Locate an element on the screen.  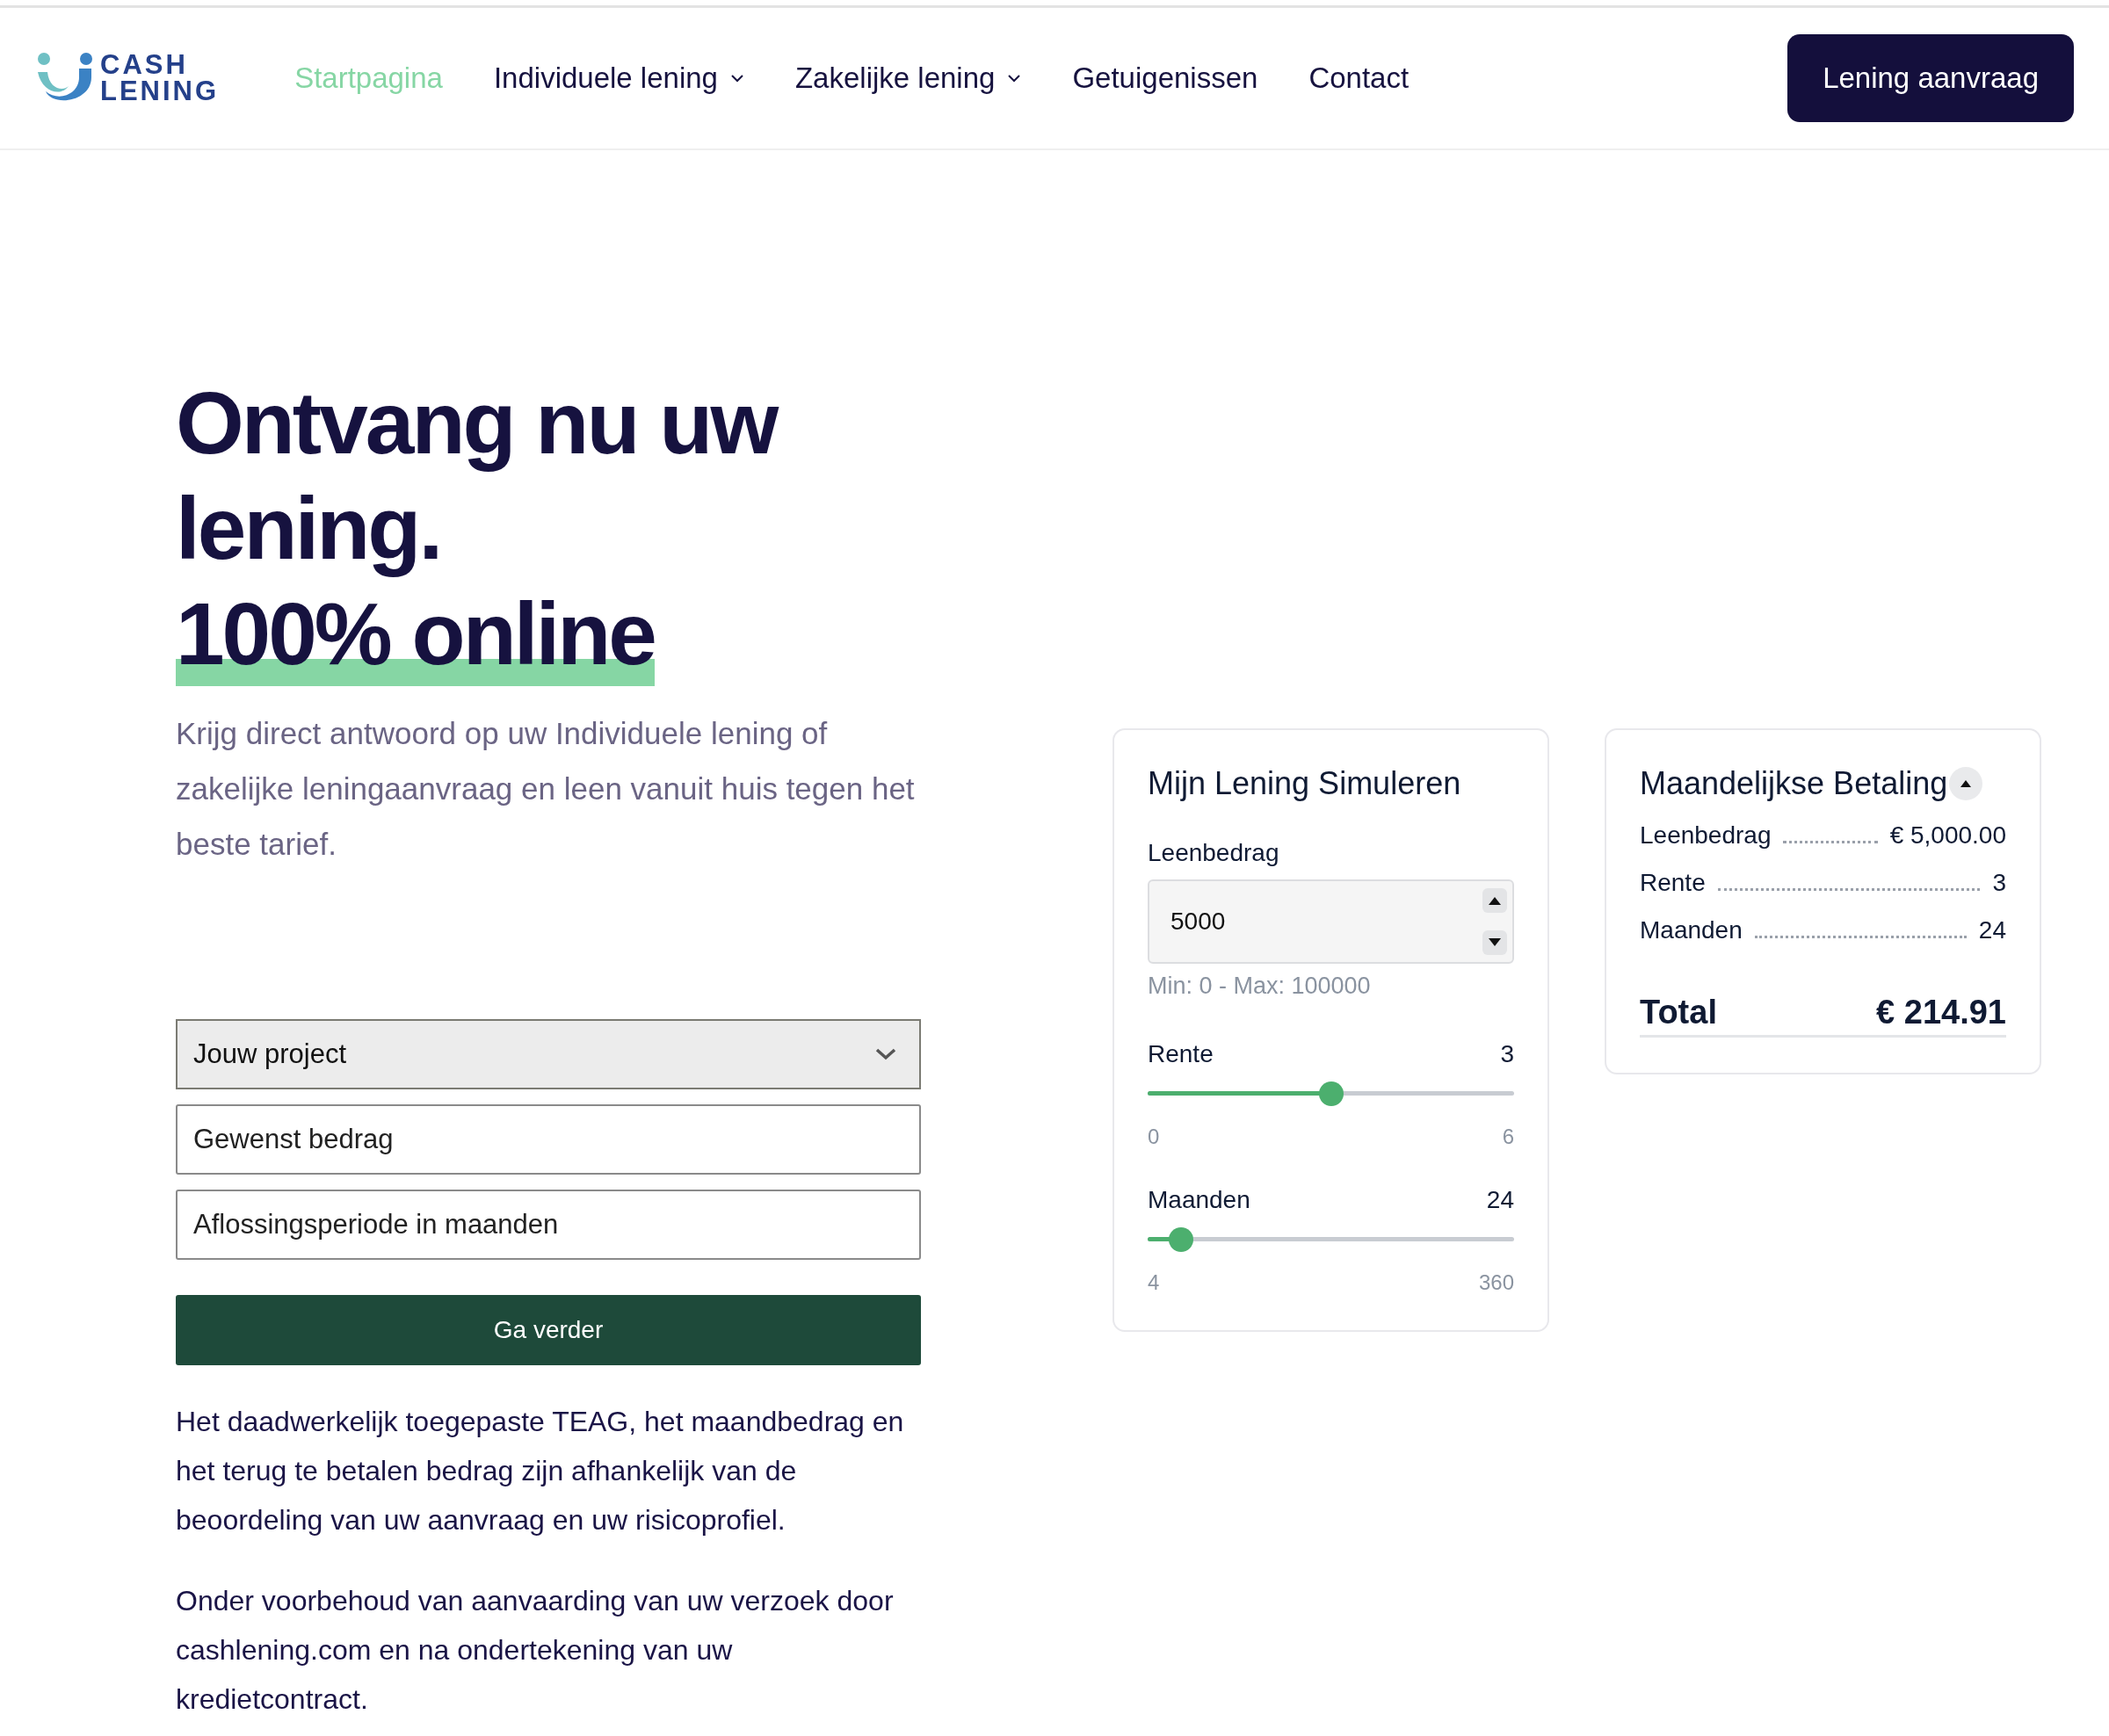
total-value: € 214.91 is located at coordinates (1941, 1012).